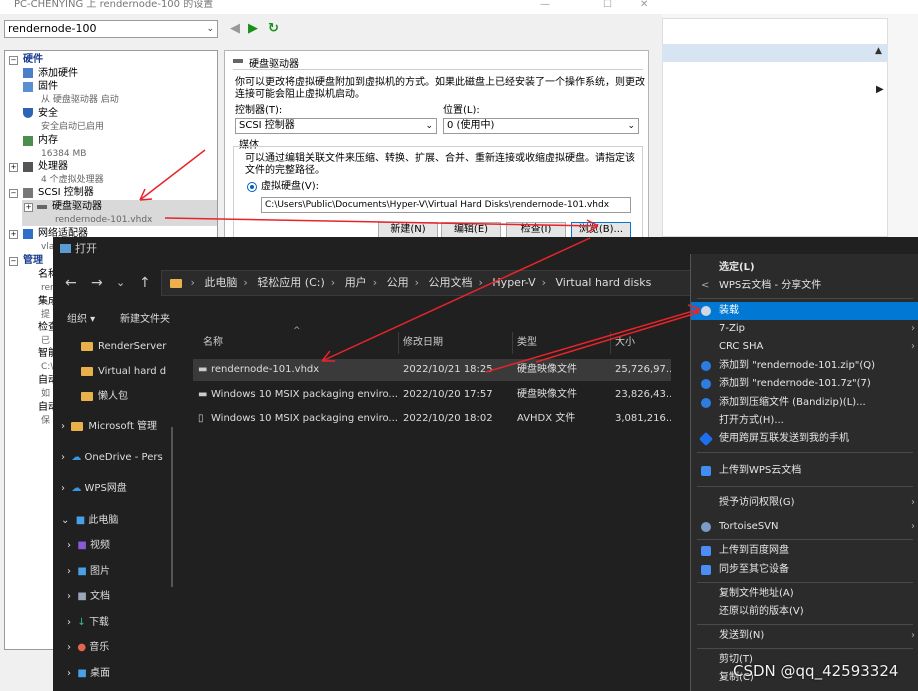 The width and height of the screenshot is (918, 691). What do you see at coordinates (381, 222) in the screenshot?
I see `arrow-hdd-to-browse` at bounding box center [381, 222].